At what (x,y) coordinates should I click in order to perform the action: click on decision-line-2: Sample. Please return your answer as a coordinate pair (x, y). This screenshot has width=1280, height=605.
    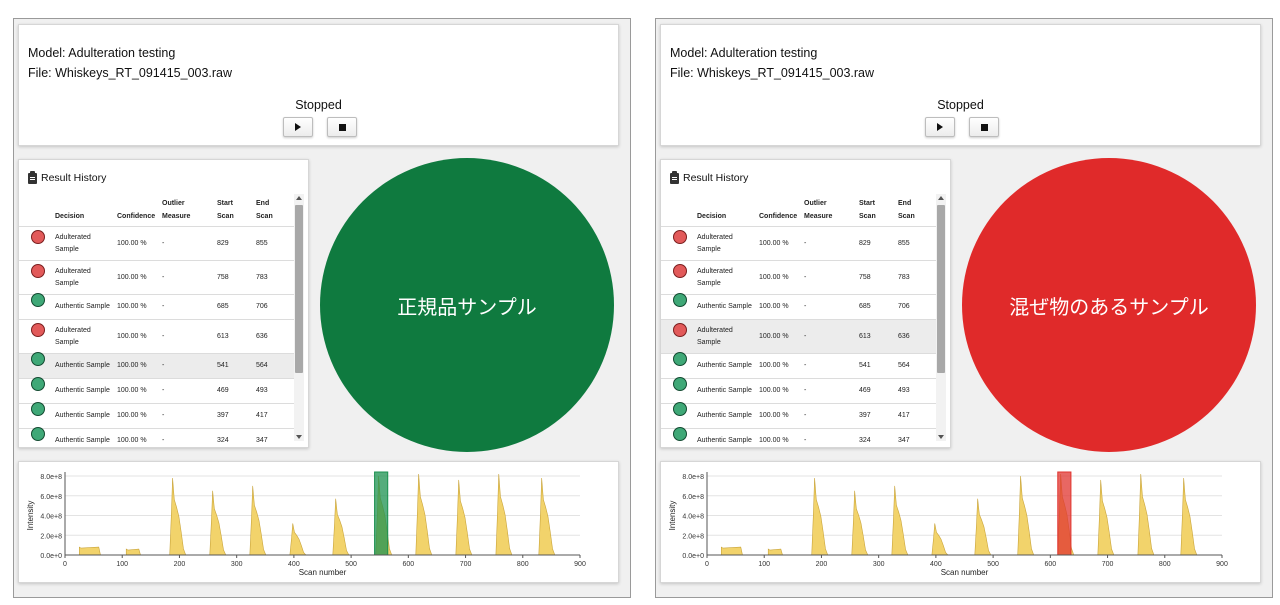
    Looking at the image, I should click on (709, 283).